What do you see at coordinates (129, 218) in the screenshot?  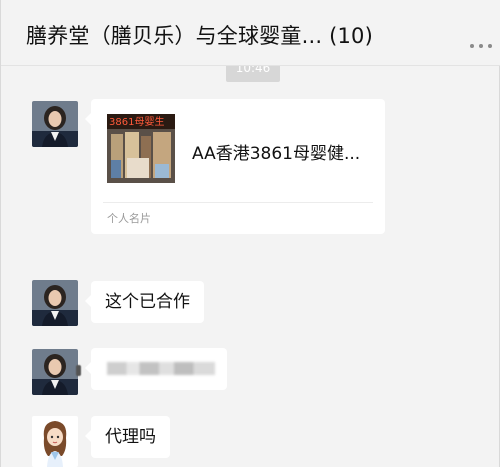 I see `contact-card-type: 个人名片` at bounding box center [129, 218].